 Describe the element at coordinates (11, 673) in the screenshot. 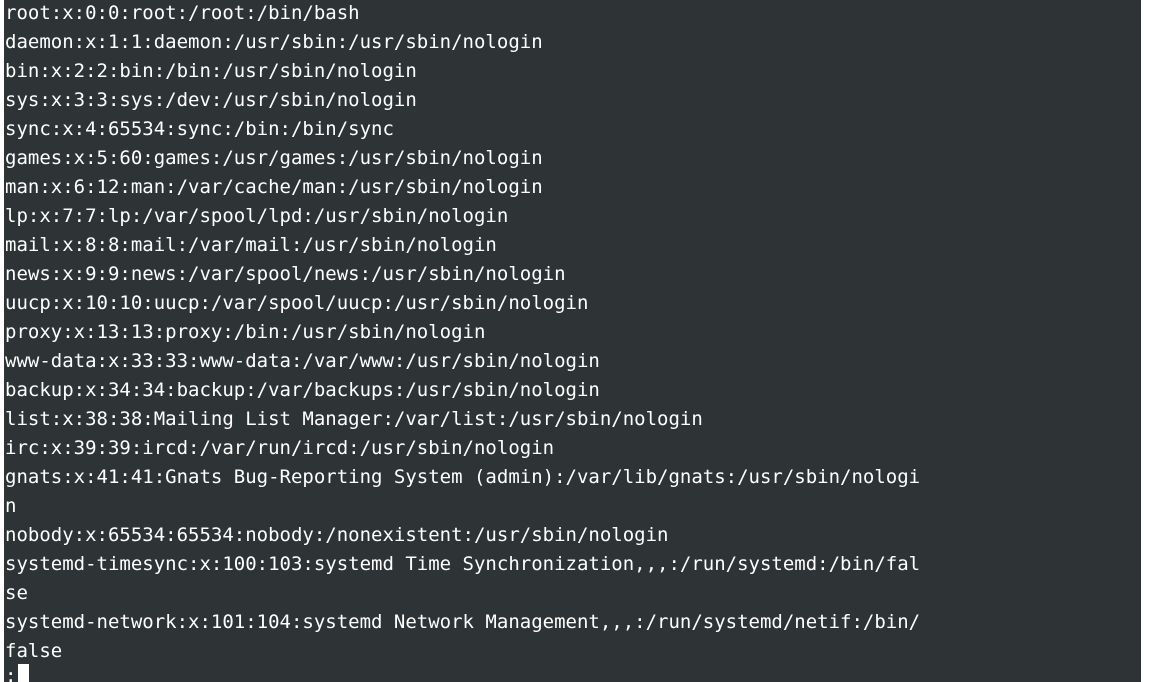

I see `pager-prompt: :` at that location.